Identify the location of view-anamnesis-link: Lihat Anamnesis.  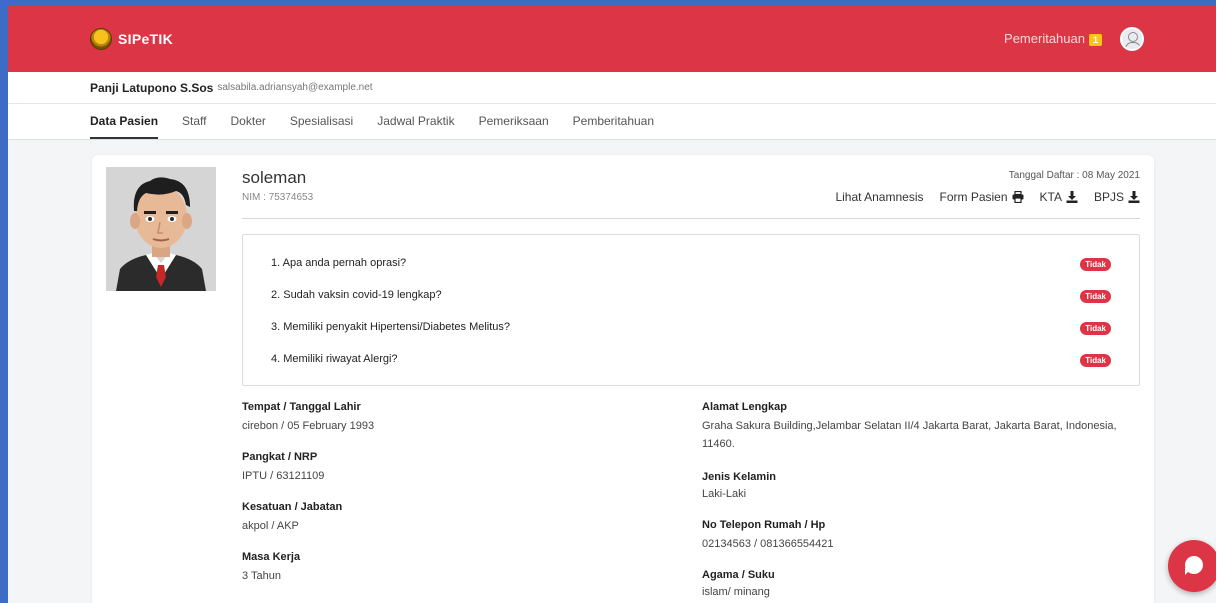
(879, 197).